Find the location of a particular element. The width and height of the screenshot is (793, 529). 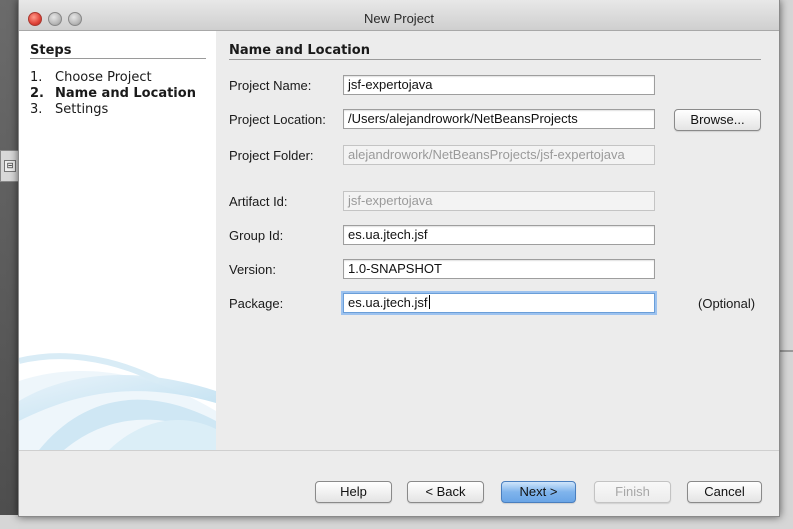

section-title: Name and Location is located at coordinates (299, 50).